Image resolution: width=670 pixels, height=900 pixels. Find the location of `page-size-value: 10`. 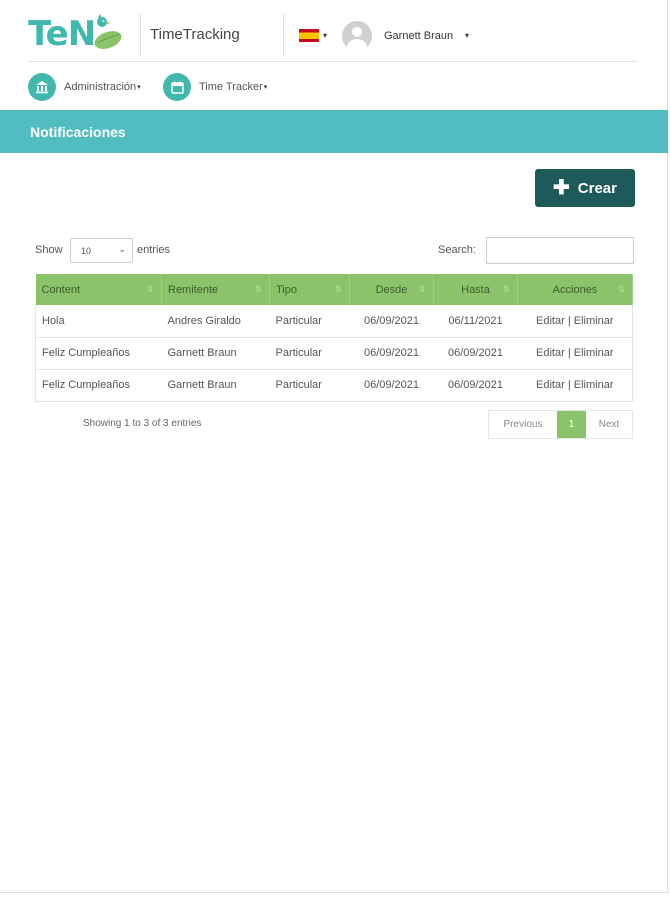

page-size-value: 10 is located at coordinates (86, 250).